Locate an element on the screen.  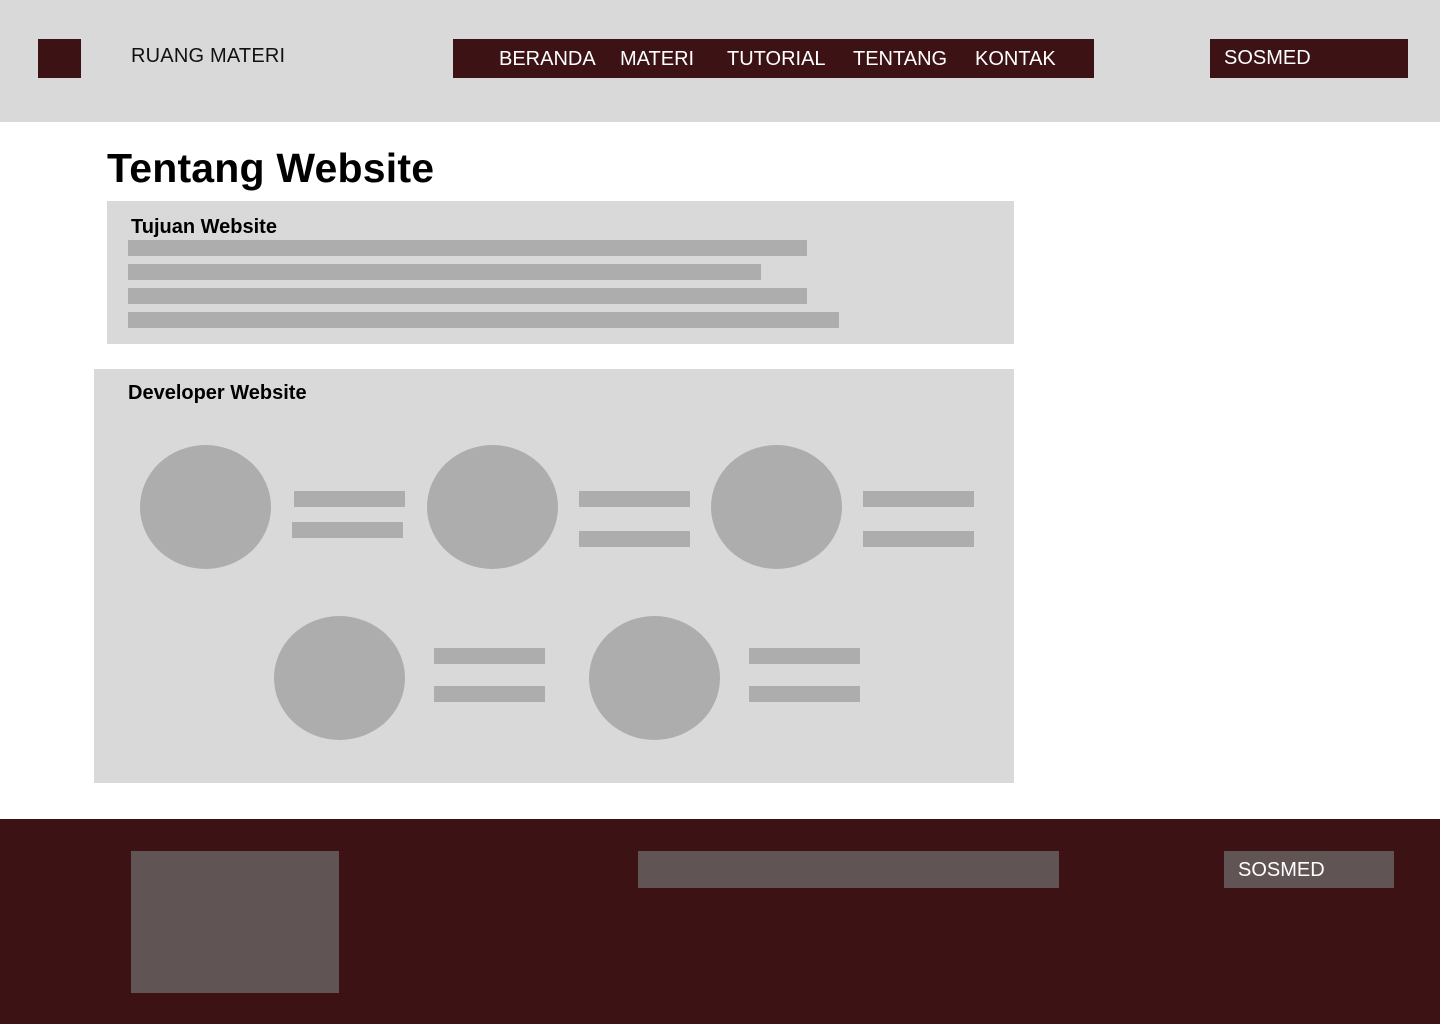
nav-item-tentang: TENTANG is located at coordinates (900, 59).